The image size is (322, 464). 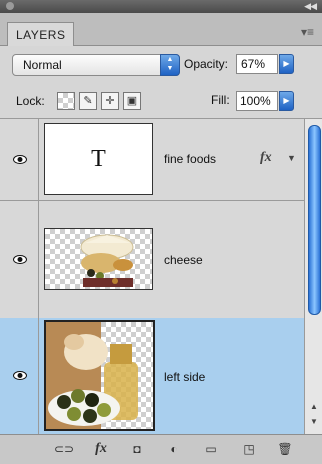 I want to click on expand-effects-icon: ▼, so click(x=291, y=158).